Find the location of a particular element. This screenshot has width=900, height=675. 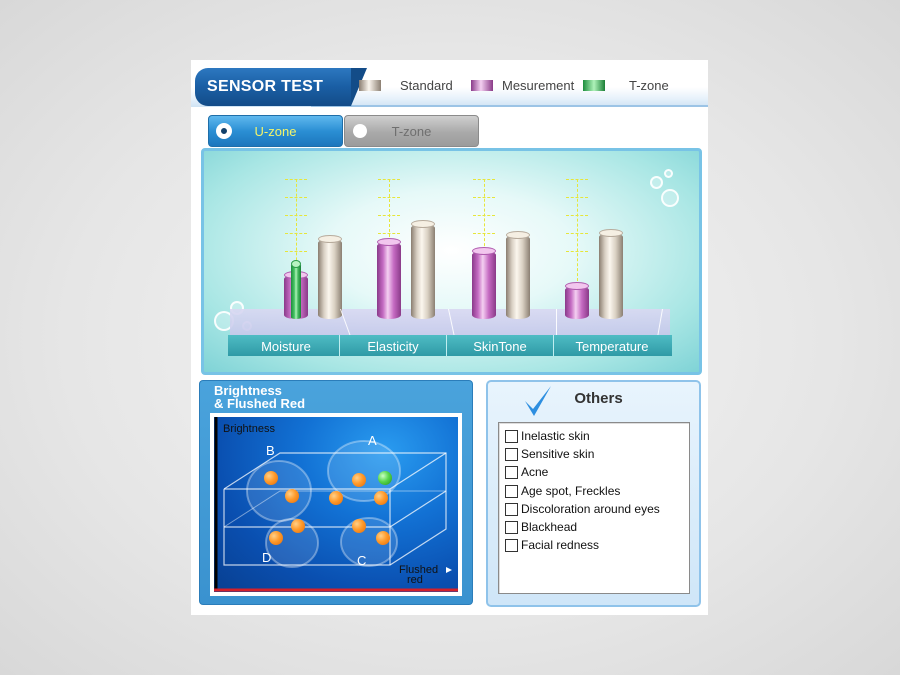

legend-tzone-swatch is located at coordinates (594, 85).